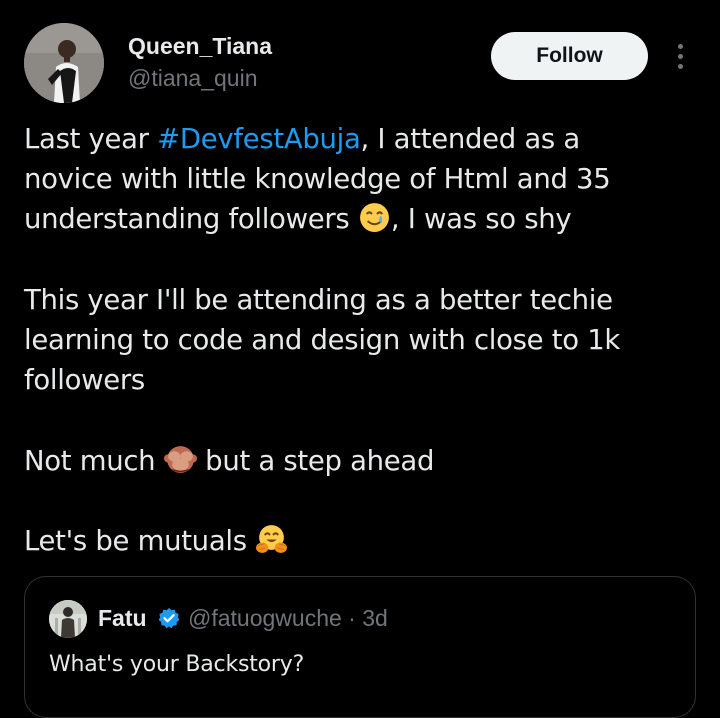 The width and height of the screenshot is (720, 718). Describe the element at coordinates (180, 459) in the screenshot. I see `see-no-evil-monkey-icon` at that location.